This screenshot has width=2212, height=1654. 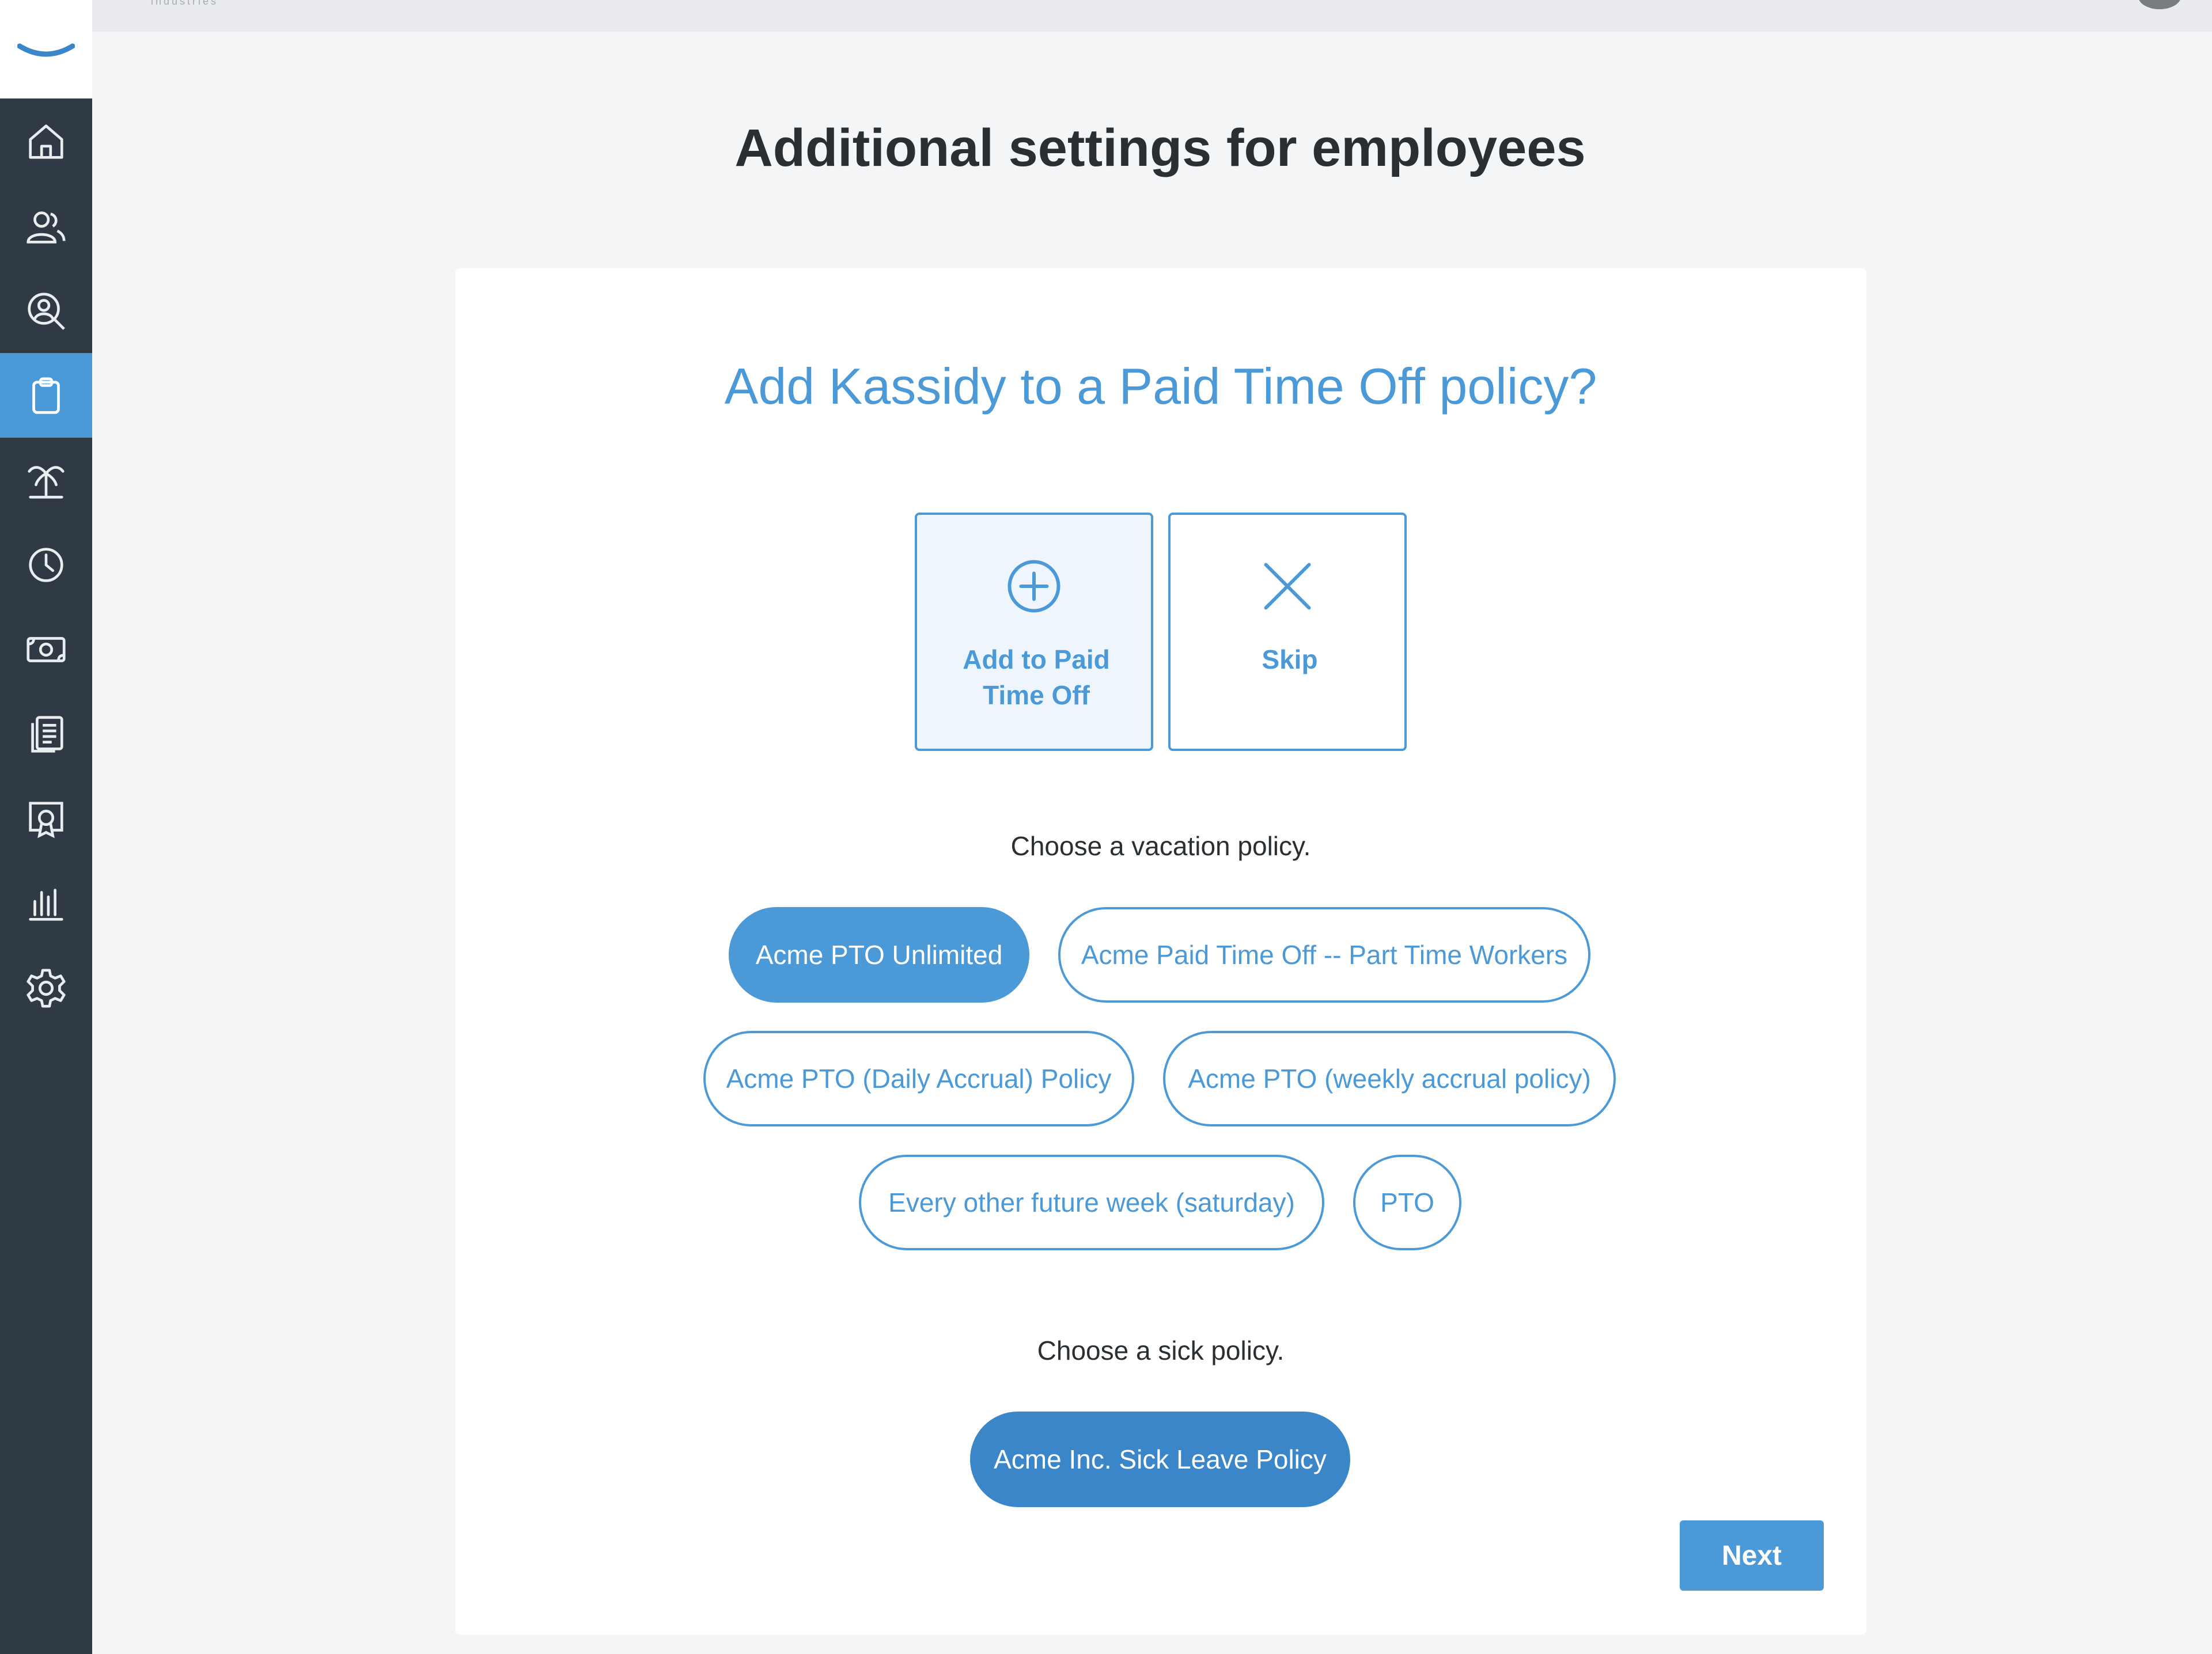 I want to click on sidebar-item-clipboard, so click(x=46, y=395).